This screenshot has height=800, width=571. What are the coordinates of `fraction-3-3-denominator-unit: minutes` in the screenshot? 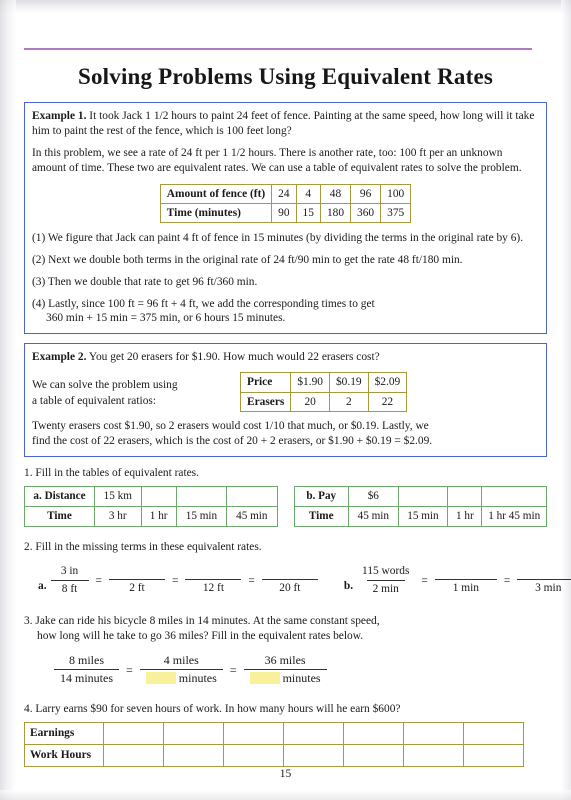 It's located at (301, 678).